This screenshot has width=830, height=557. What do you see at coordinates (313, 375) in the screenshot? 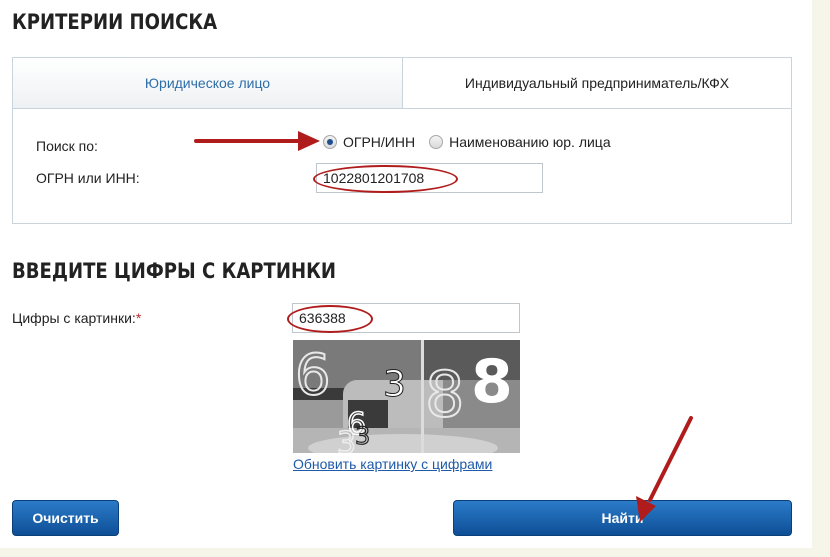
I see `svg-text: 6` at bounding box center [313, 375].